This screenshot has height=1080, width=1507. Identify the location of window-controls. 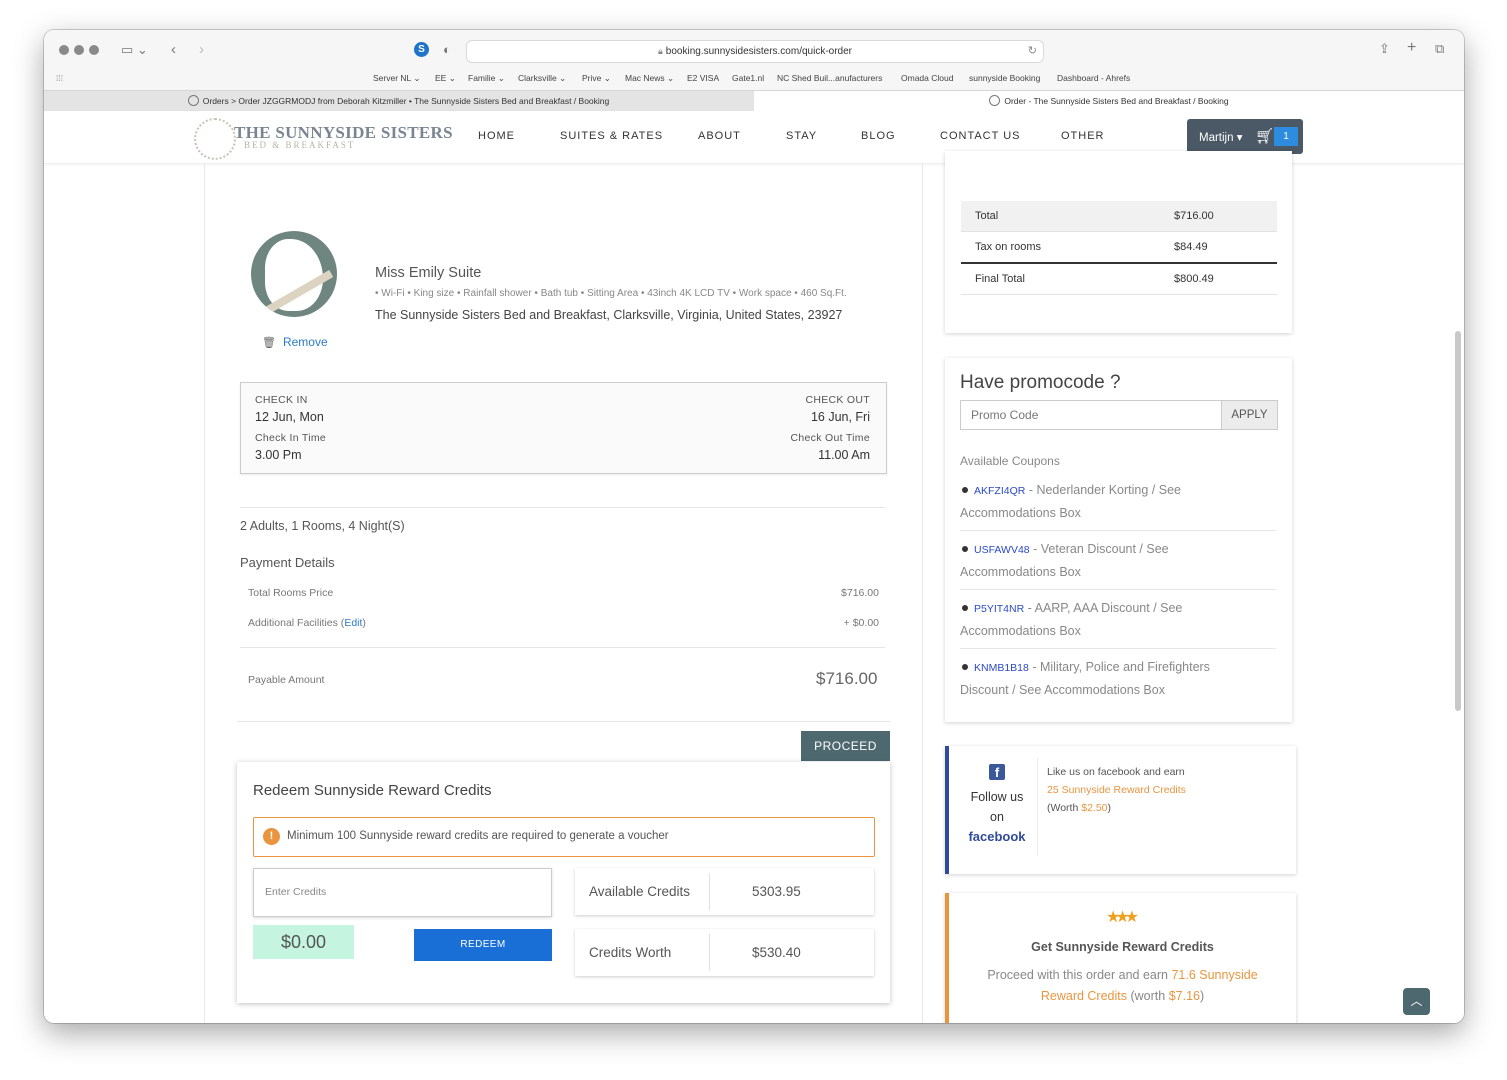
(79, 50).